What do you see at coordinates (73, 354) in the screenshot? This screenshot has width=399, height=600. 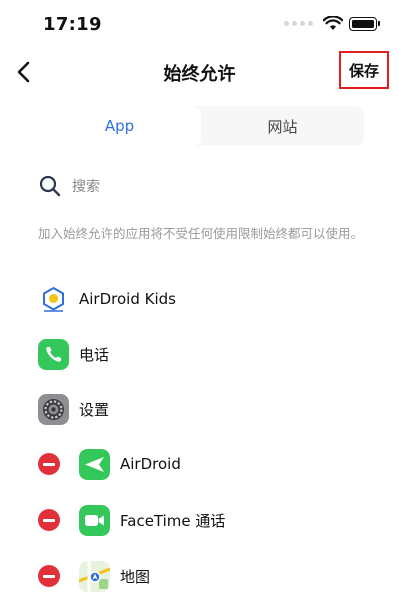 I see `list-item: 电话` at bounding box center [73, 354].